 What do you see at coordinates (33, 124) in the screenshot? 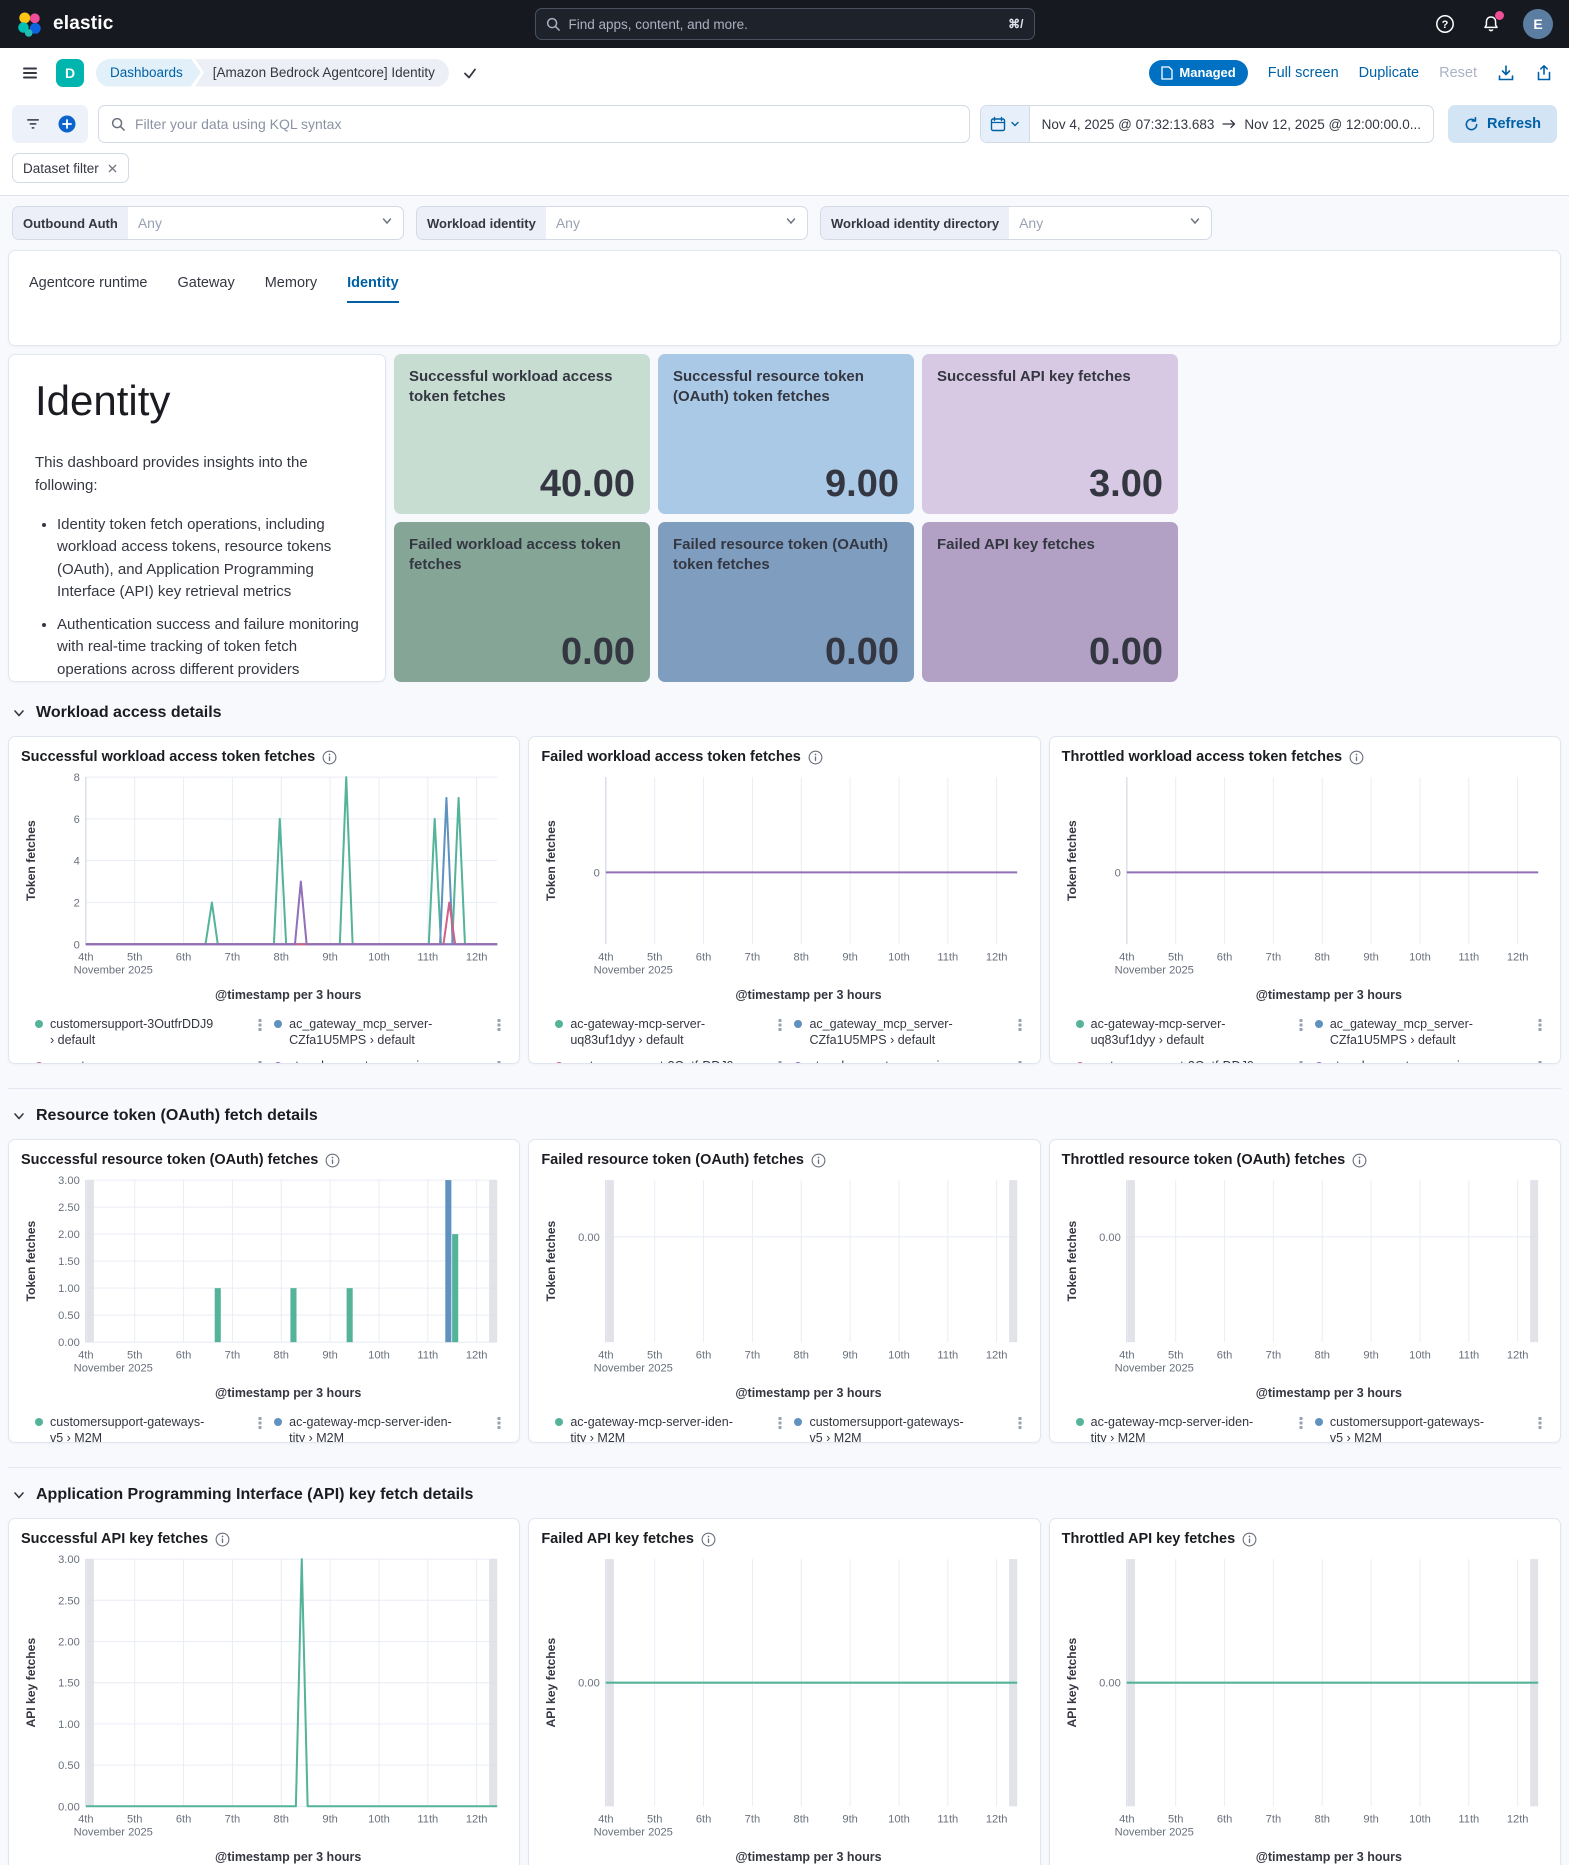
I see `filter-fields-button` at bounding box center [33, 124].